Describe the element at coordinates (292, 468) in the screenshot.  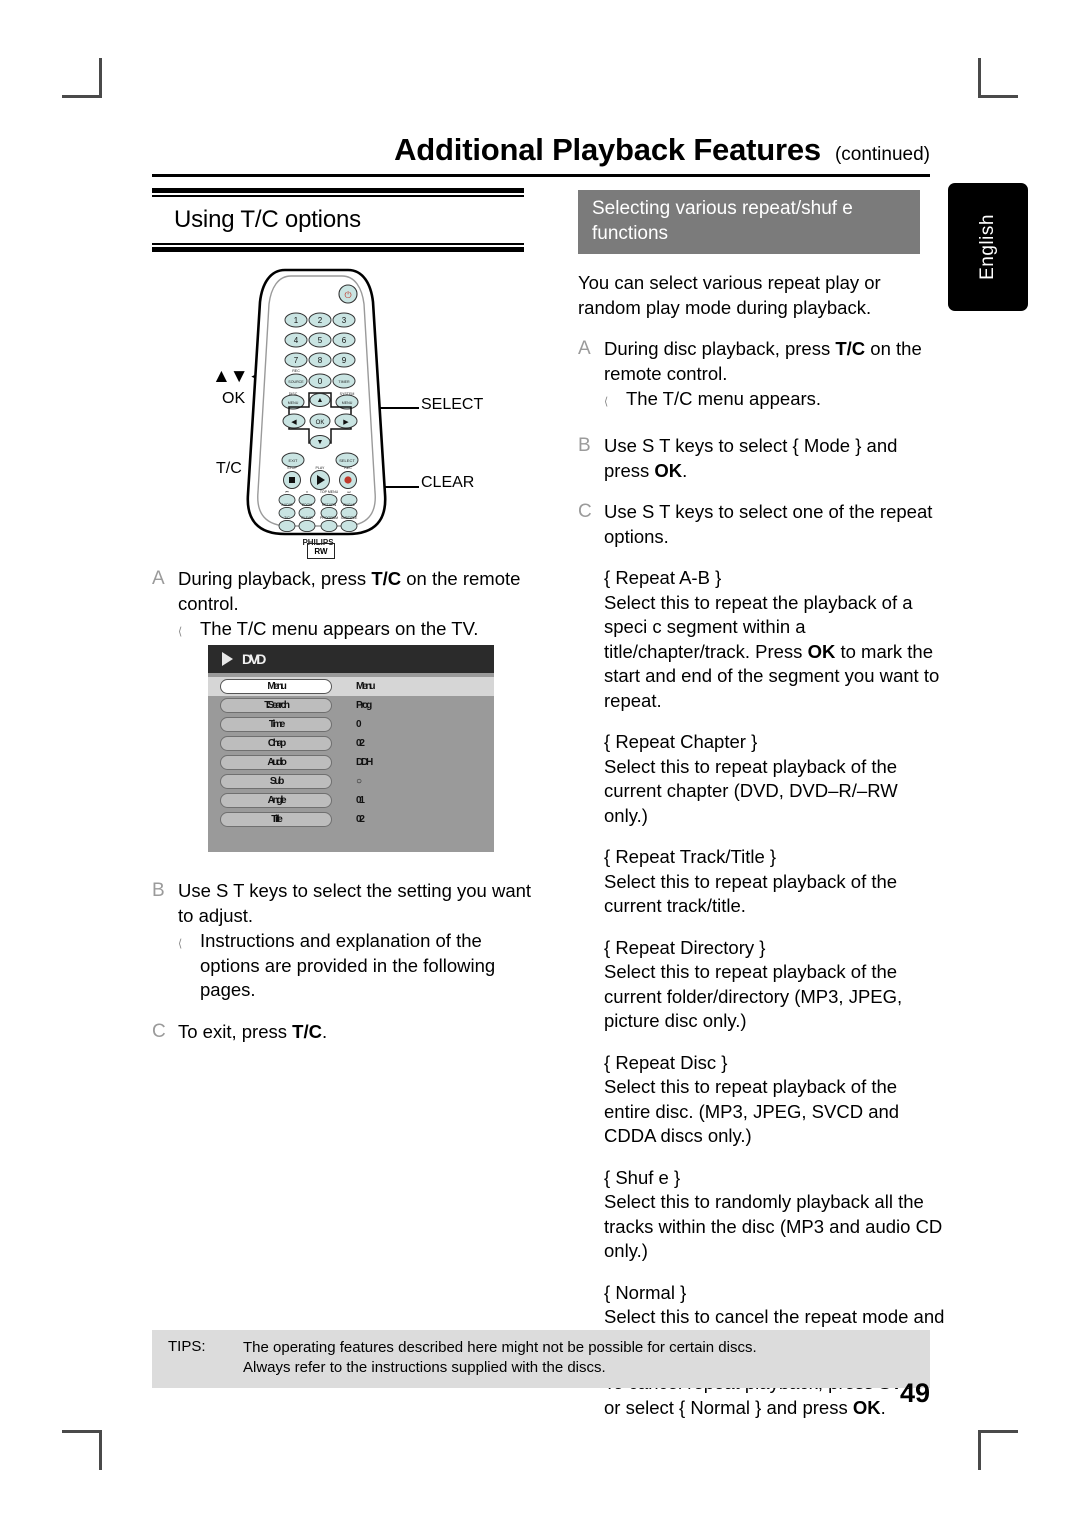
I see `svg-text: STOP` at that location.